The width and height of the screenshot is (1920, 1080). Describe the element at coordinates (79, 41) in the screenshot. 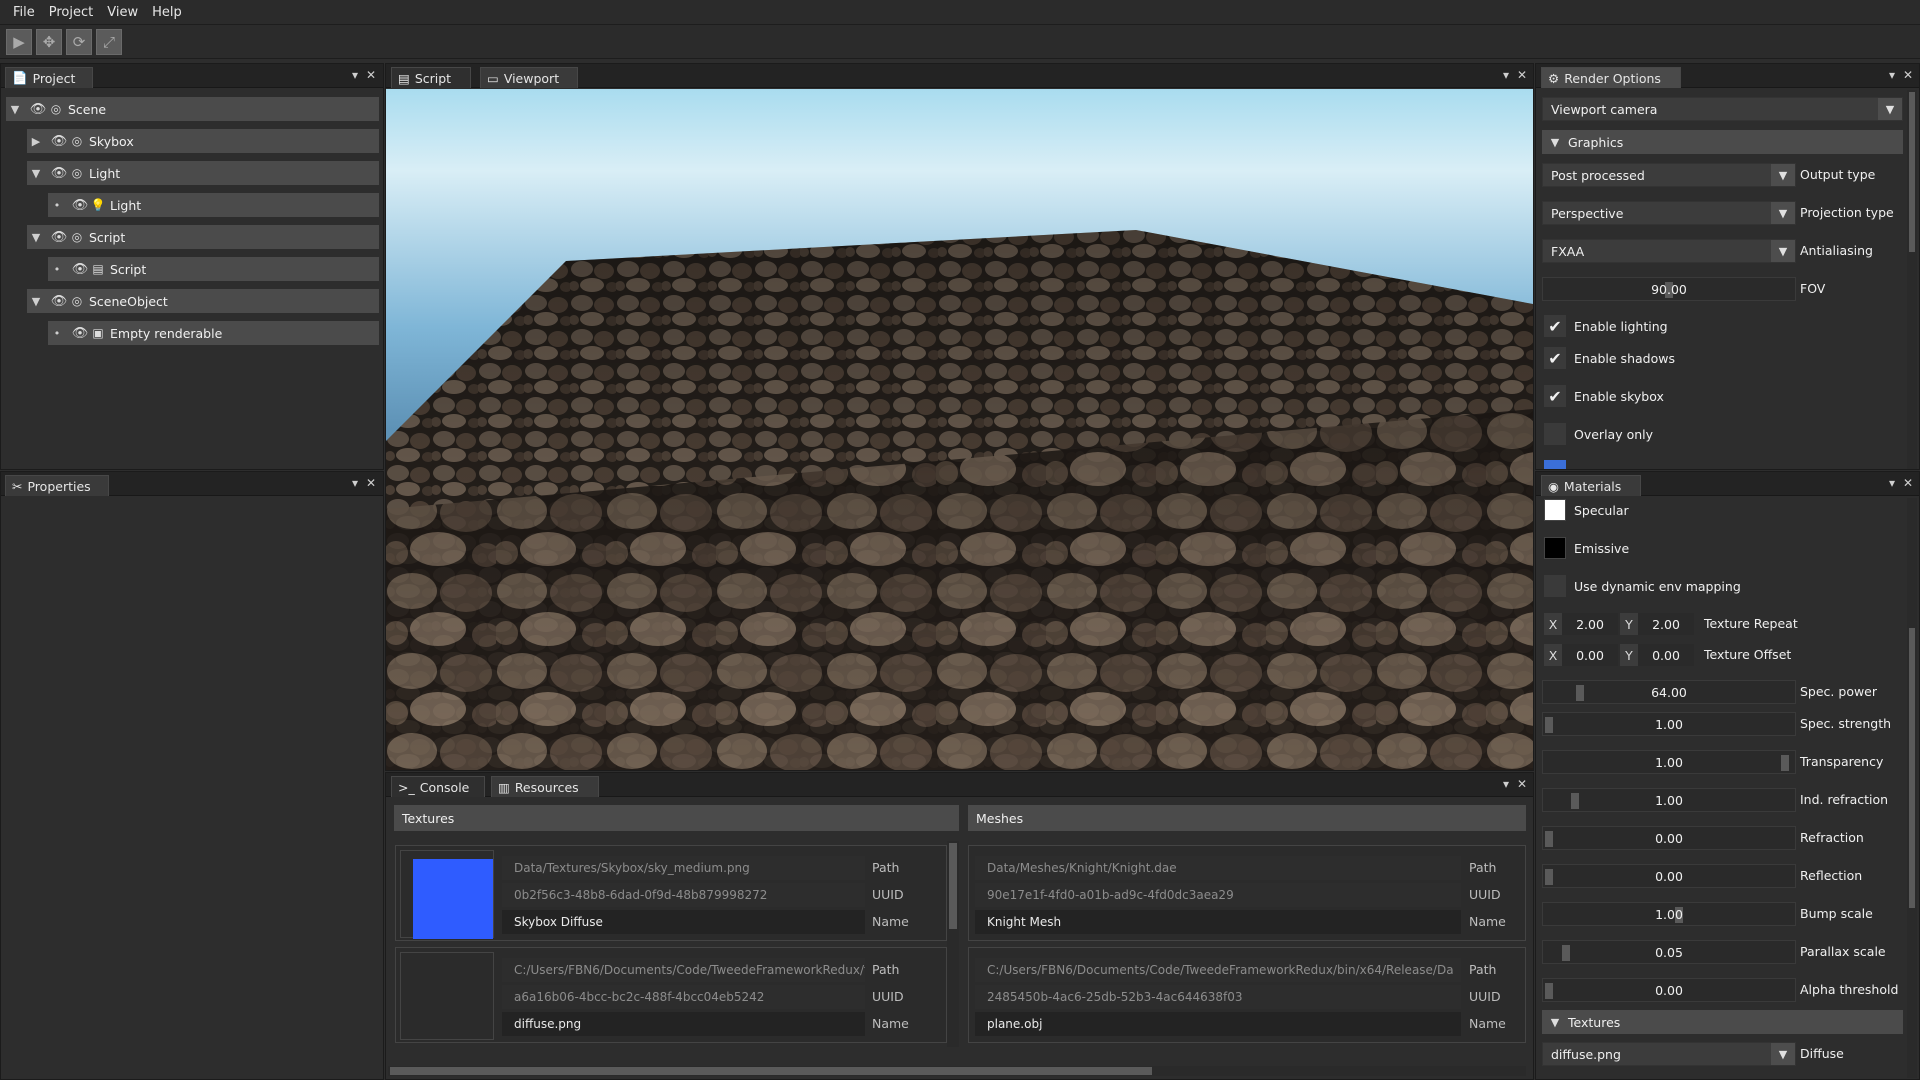

I see `rotate-button: ⟳` at that location.